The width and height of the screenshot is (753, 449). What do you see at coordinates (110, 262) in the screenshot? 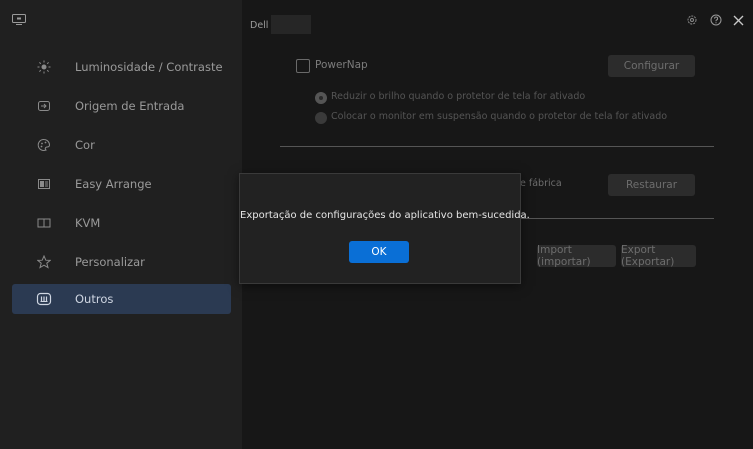
I see `sidebar-item-label: Personalizar` at bounding box center [110, 262].